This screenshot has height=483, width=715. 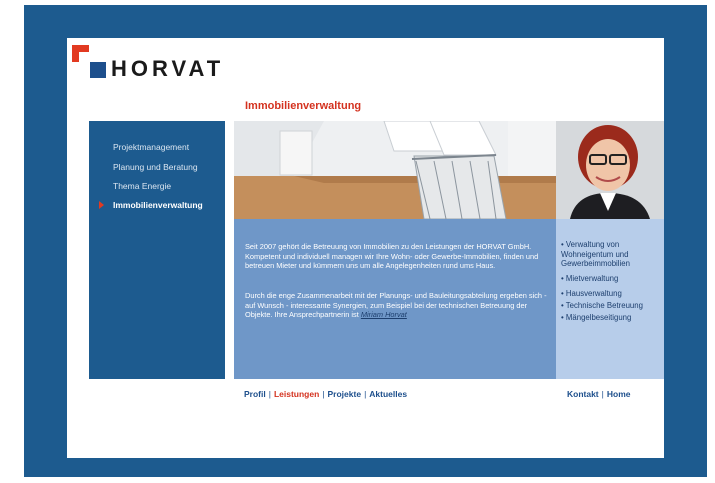 What do you see at coordinates (142, 186) in the screenshot?
I see `sidebar-item-energie: Thema Energie` at bounding box center [142, 186].